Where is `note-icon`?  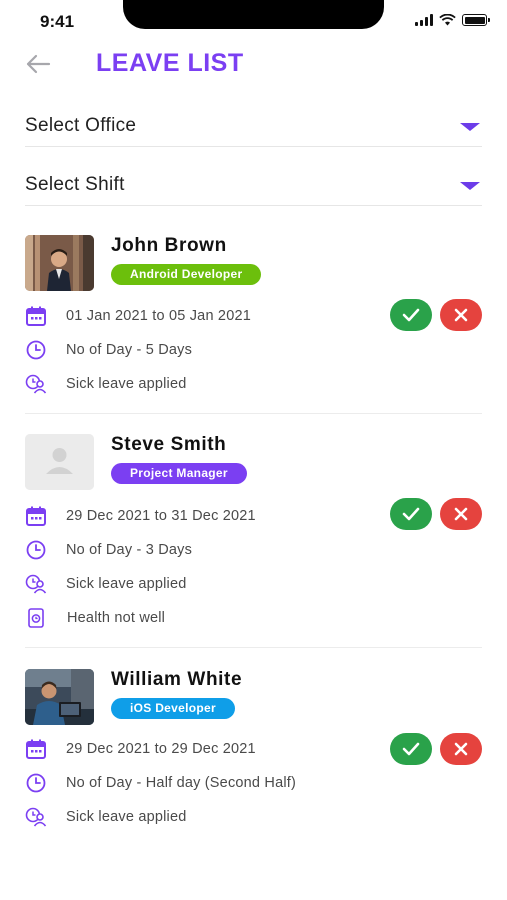 note-icon is located at coordinates (36, 618).